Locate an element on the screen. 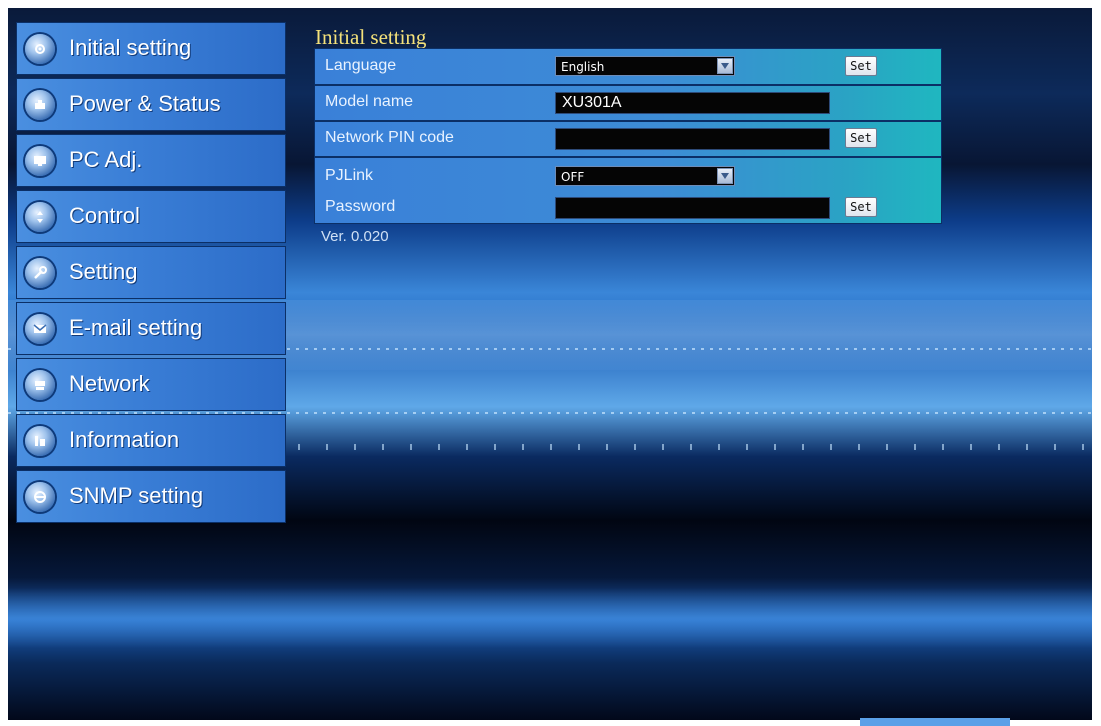 The width and height of the screenshot is (1101, 726). sidebar-item-label: Network is located at coordinates (109, 383).